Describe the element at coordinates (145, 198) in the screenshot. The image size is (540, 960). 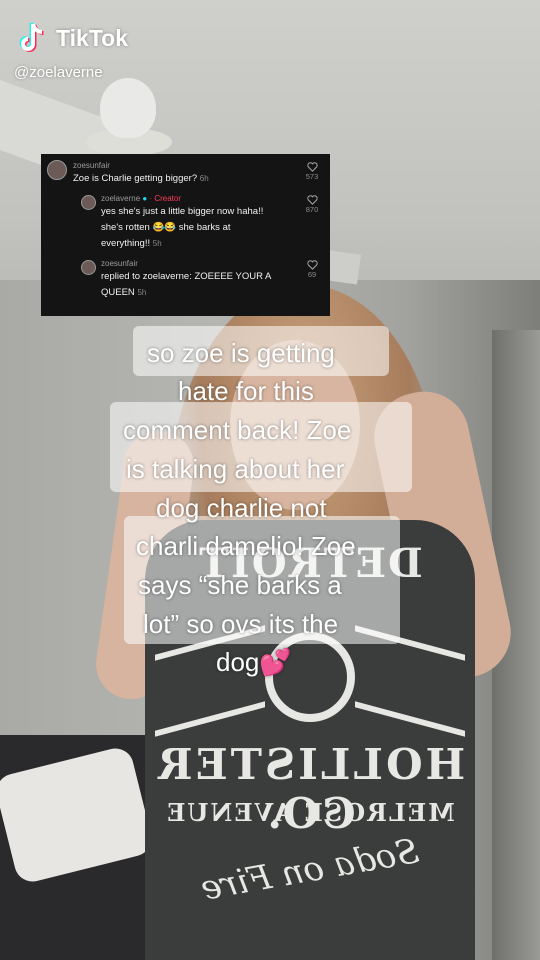
I see `verified-badge-icon: ●` at that location.